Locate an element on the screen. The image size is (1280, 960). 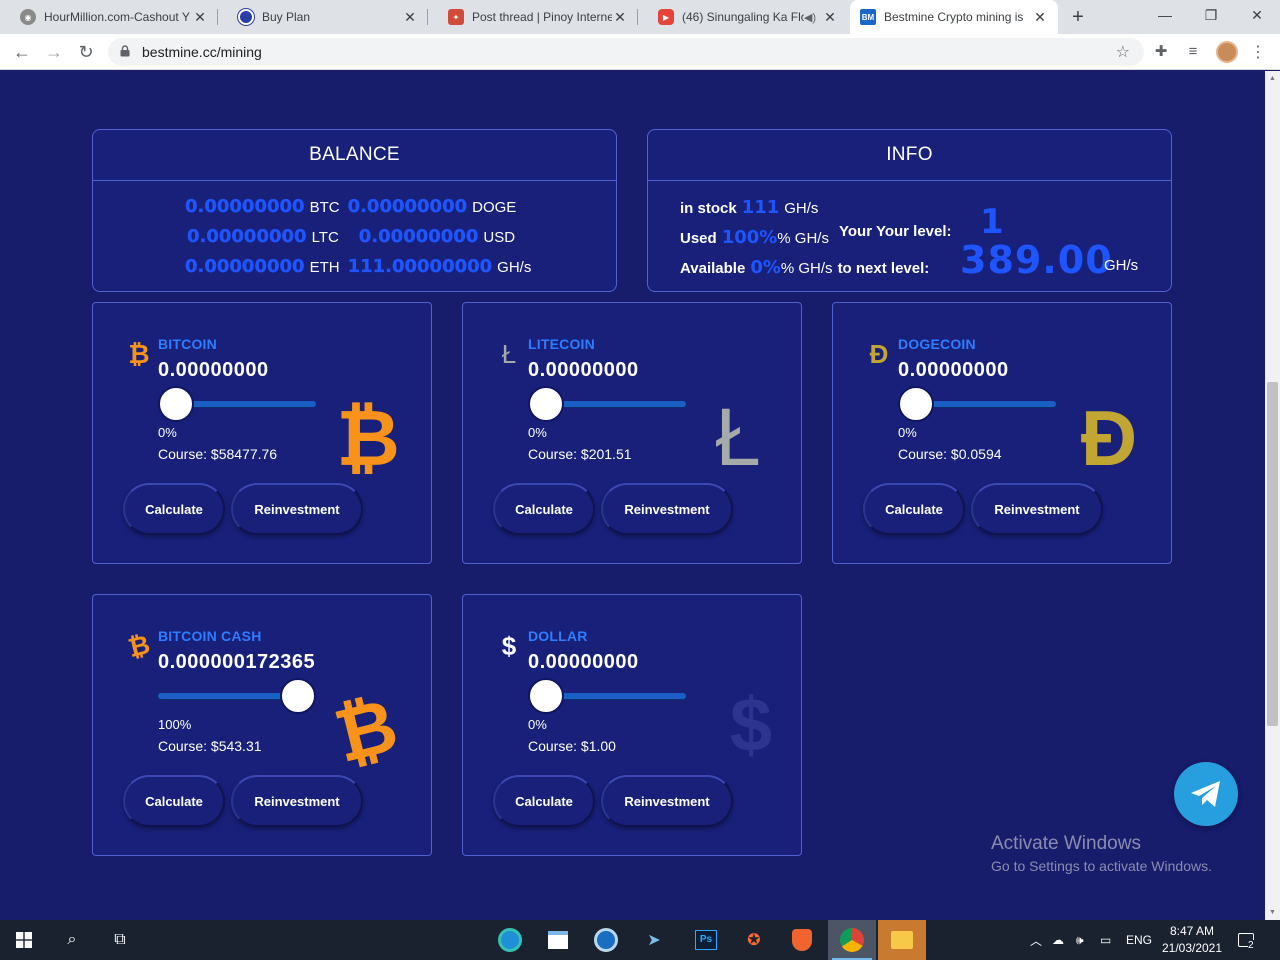
tab-hourmillion: ◉ HourMillion.com-Cashout Y ✕ is located at coordinates (109, 17).